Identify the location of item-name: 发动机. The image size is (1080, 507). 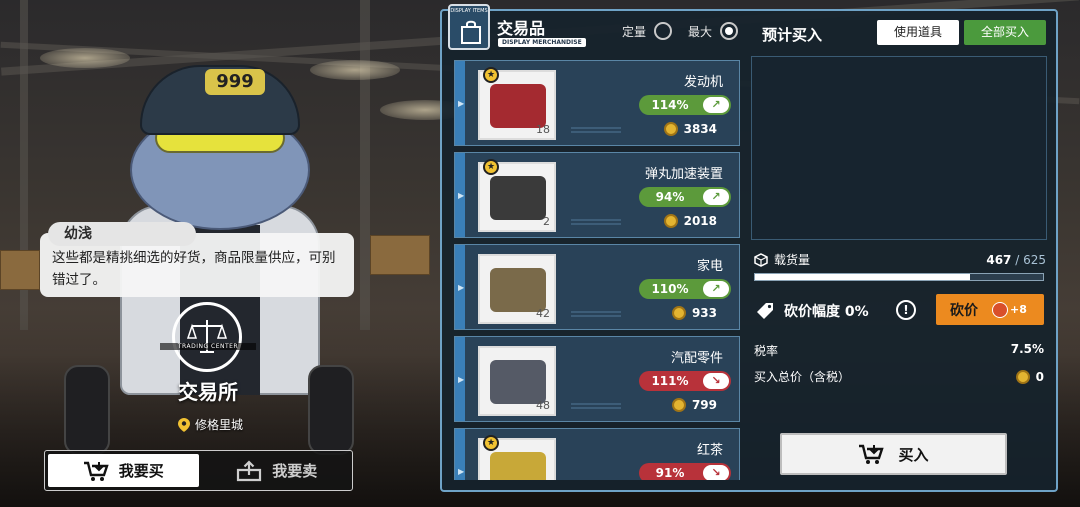
(703, 82).